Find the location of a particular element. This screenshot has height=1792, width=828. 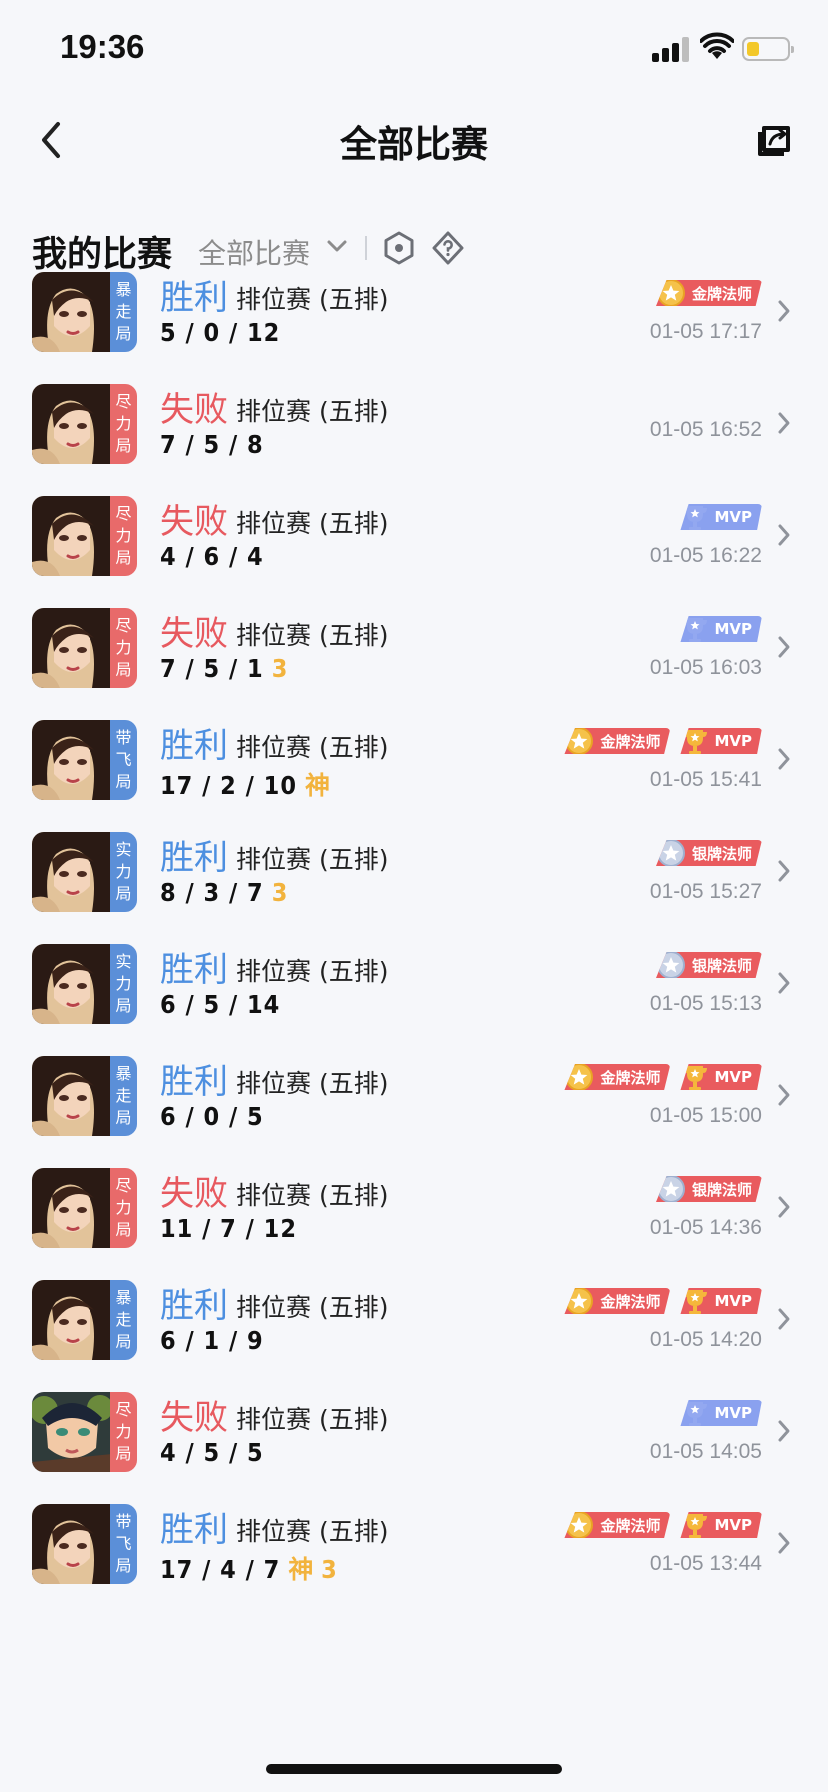

help-diamond-icon is located at coordinates (448, 248).